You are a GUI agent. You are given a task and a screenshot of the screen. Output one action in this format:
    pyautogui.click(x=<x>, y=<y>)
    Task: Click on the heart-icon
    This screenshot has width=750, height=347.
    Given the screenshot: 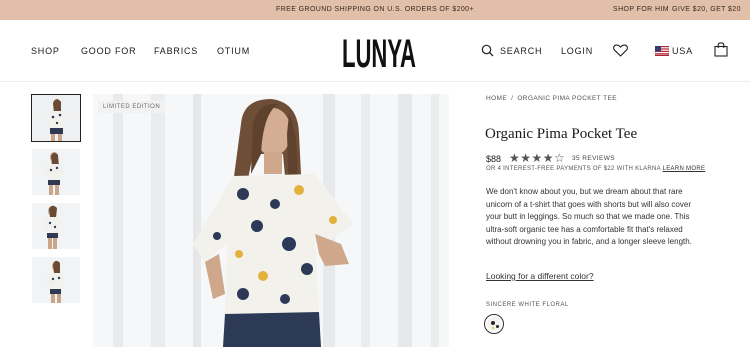 What is the action you would take?
    pyautogui.click(x=620, y=50)
    